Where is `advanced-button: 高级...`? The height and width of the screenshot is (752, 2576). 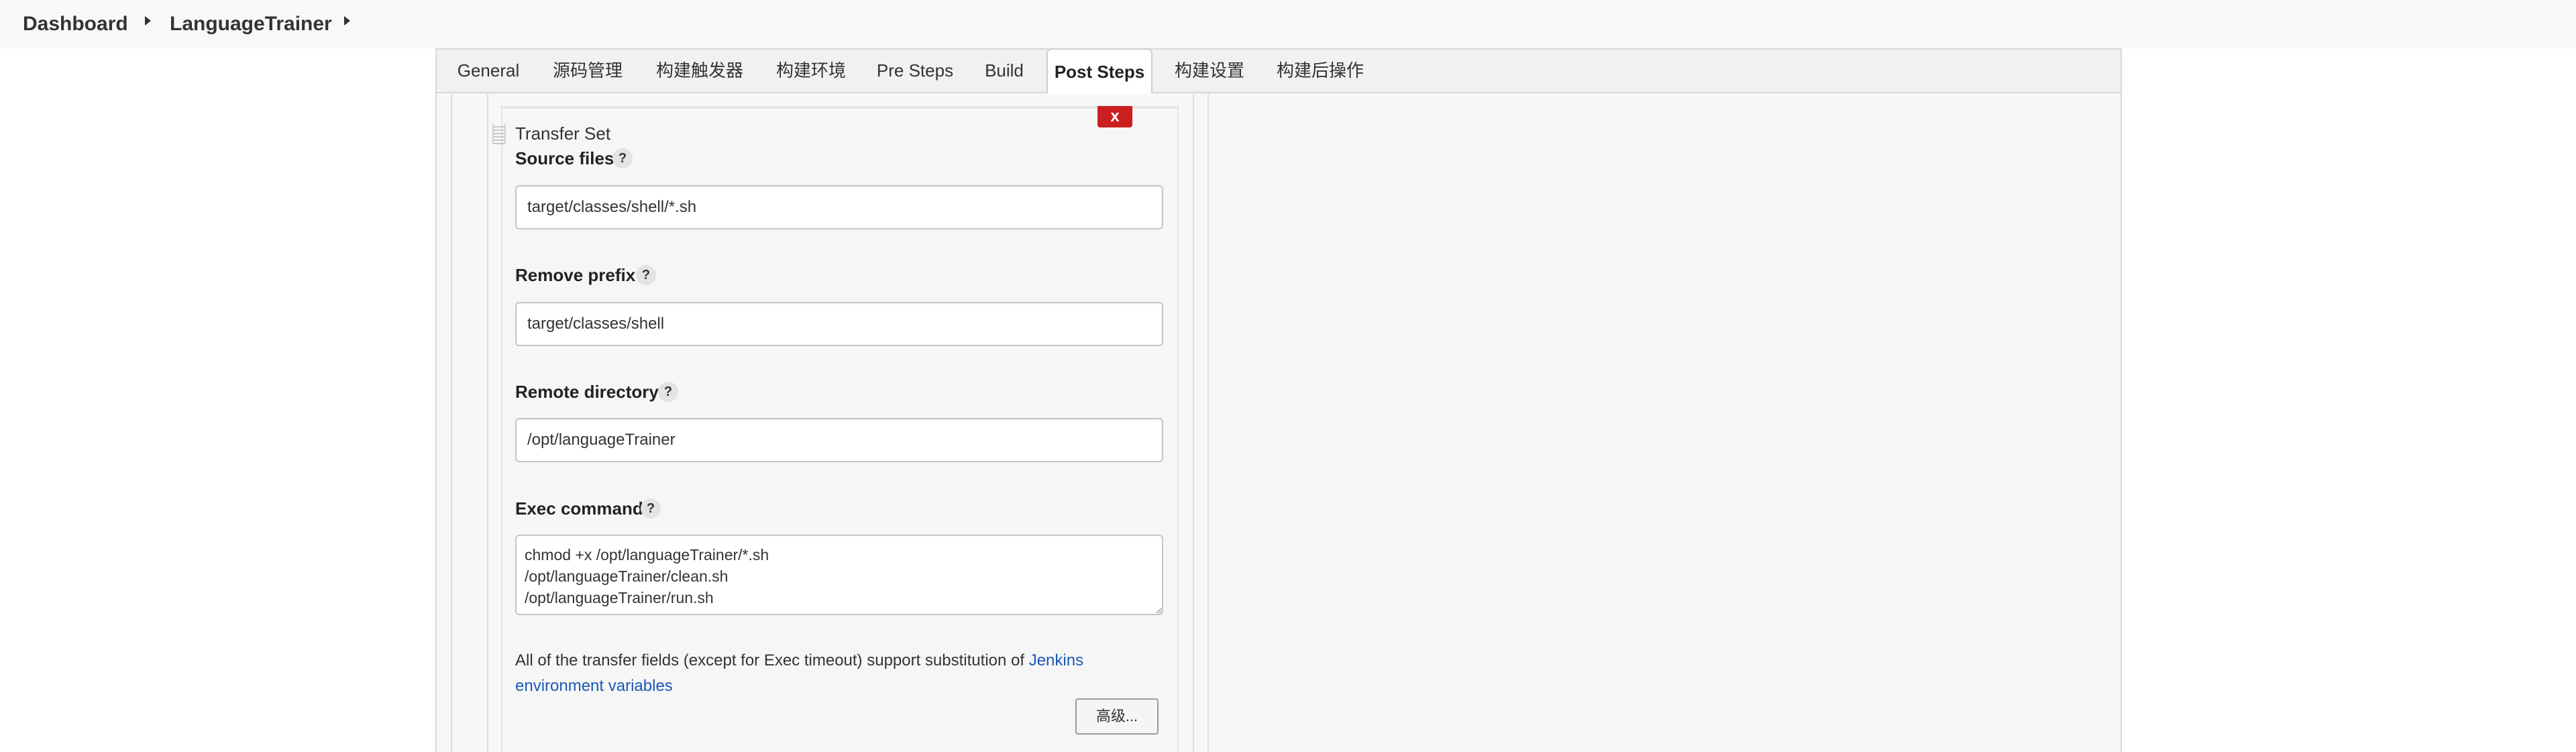
advanced-button: 高级... is located at coordinates (1117, 716).